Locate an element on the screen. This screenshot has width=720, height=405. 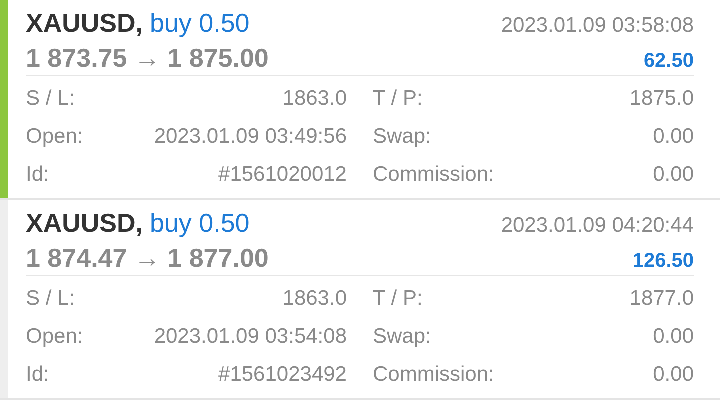
profit: 126.50 is located at coordinates (663, 261).